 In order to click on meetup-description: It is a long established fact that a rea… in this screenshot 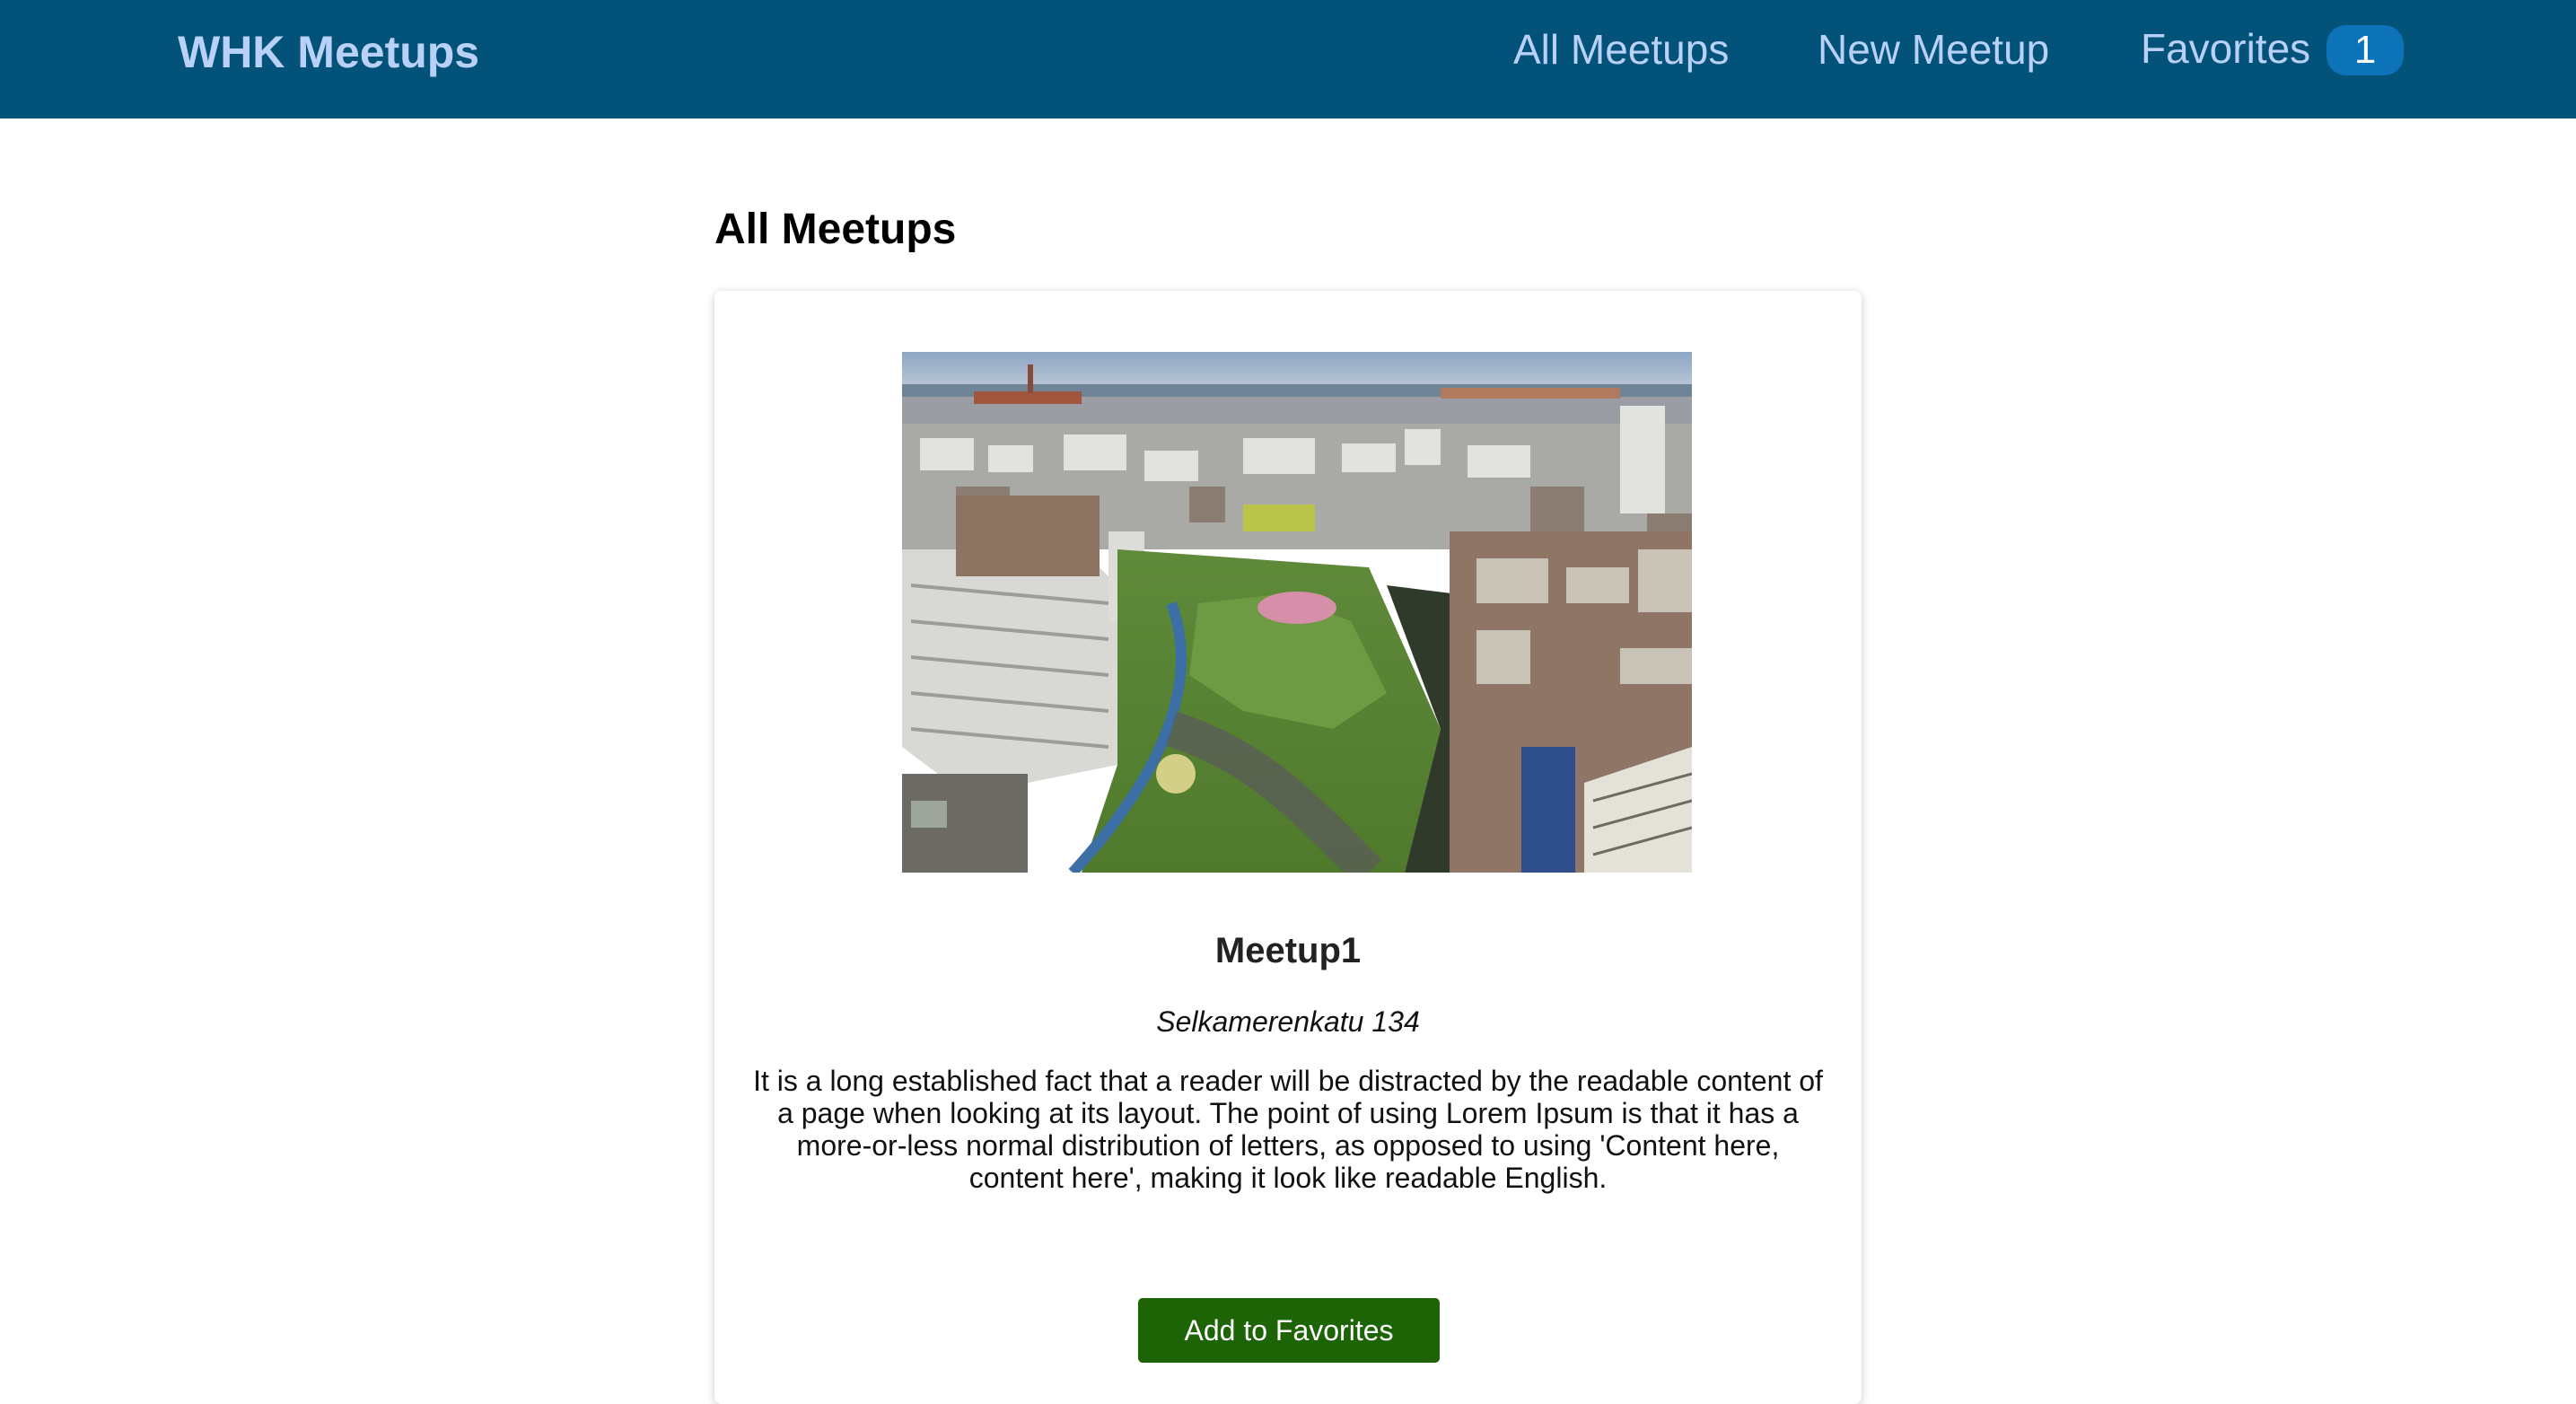, I will do `click(1288, 1129)`.